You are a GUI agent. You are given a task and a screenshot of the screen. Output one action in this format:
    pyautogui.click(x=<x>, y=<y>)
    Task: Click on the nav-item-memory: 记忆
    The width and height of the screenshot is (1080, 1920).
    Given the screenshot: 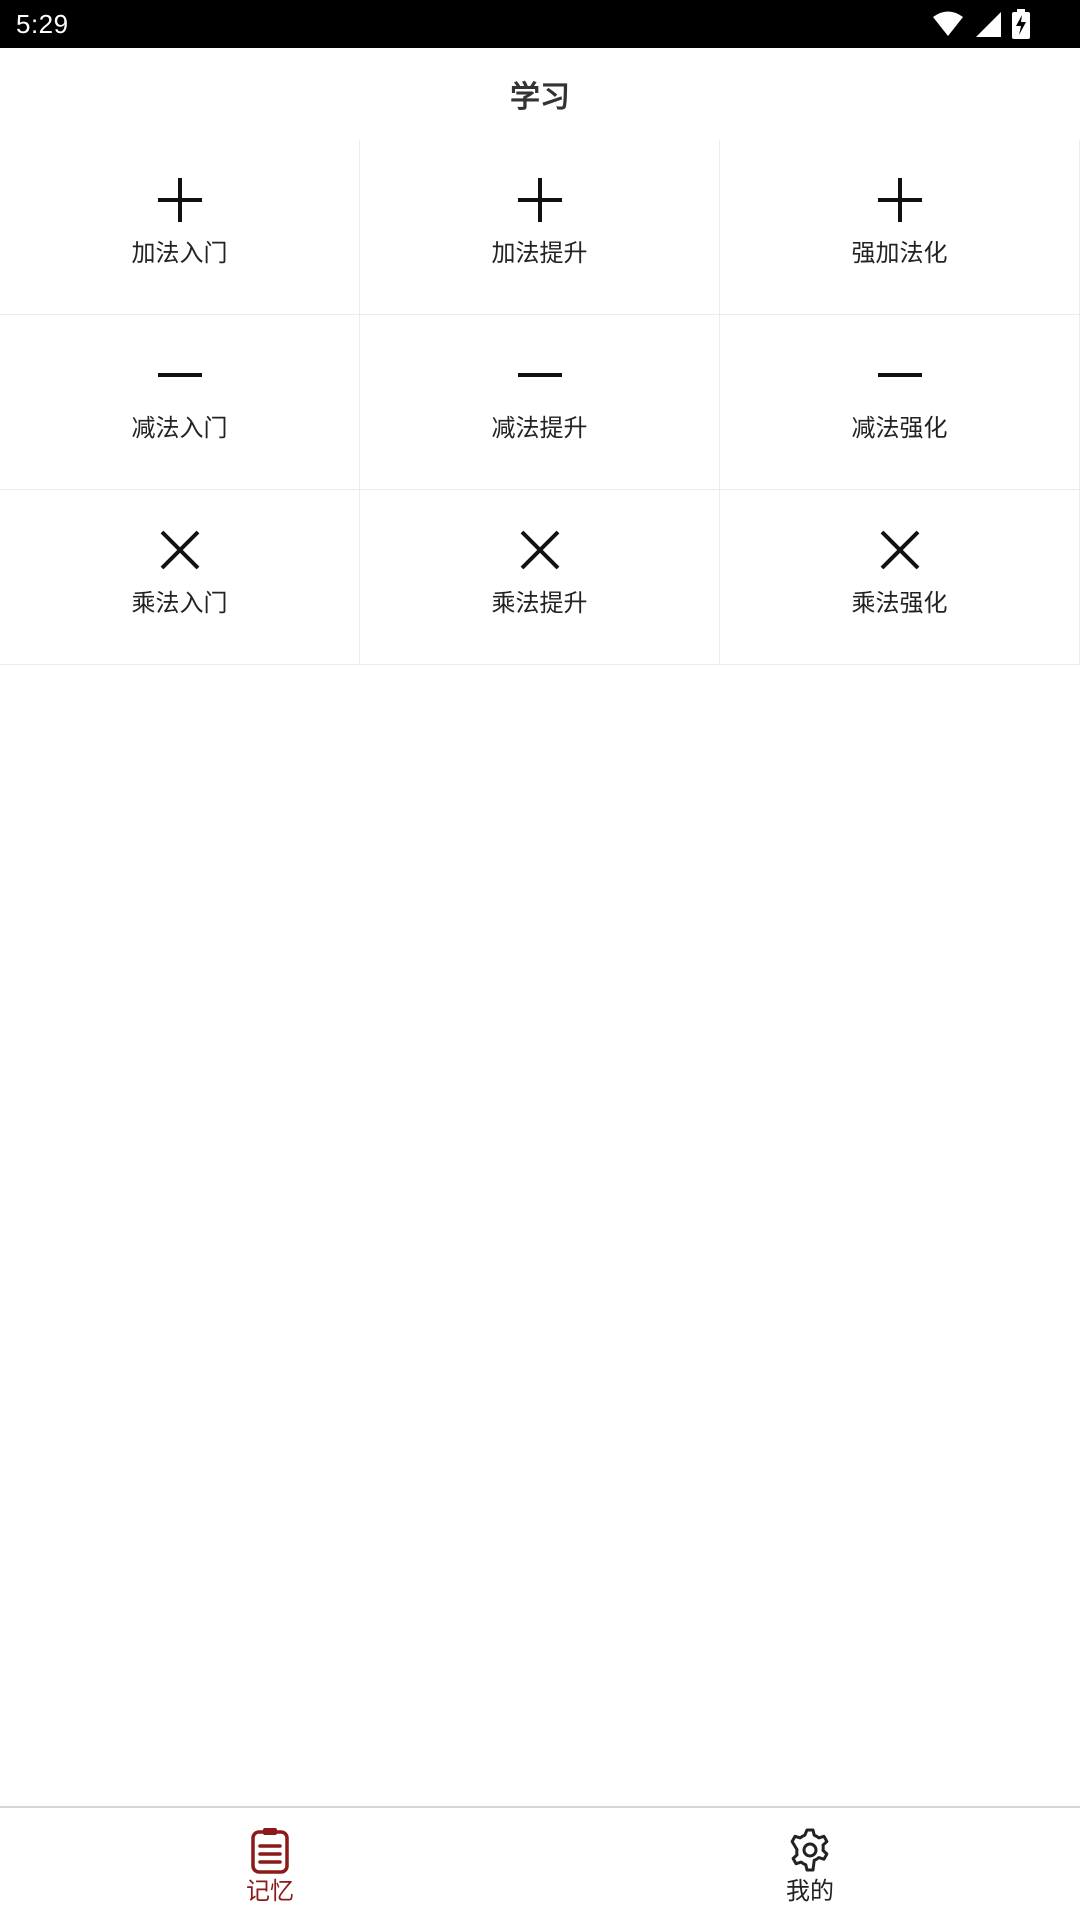 What is the action you would take?
    pyautogui.click(x=270, y=1864)
    